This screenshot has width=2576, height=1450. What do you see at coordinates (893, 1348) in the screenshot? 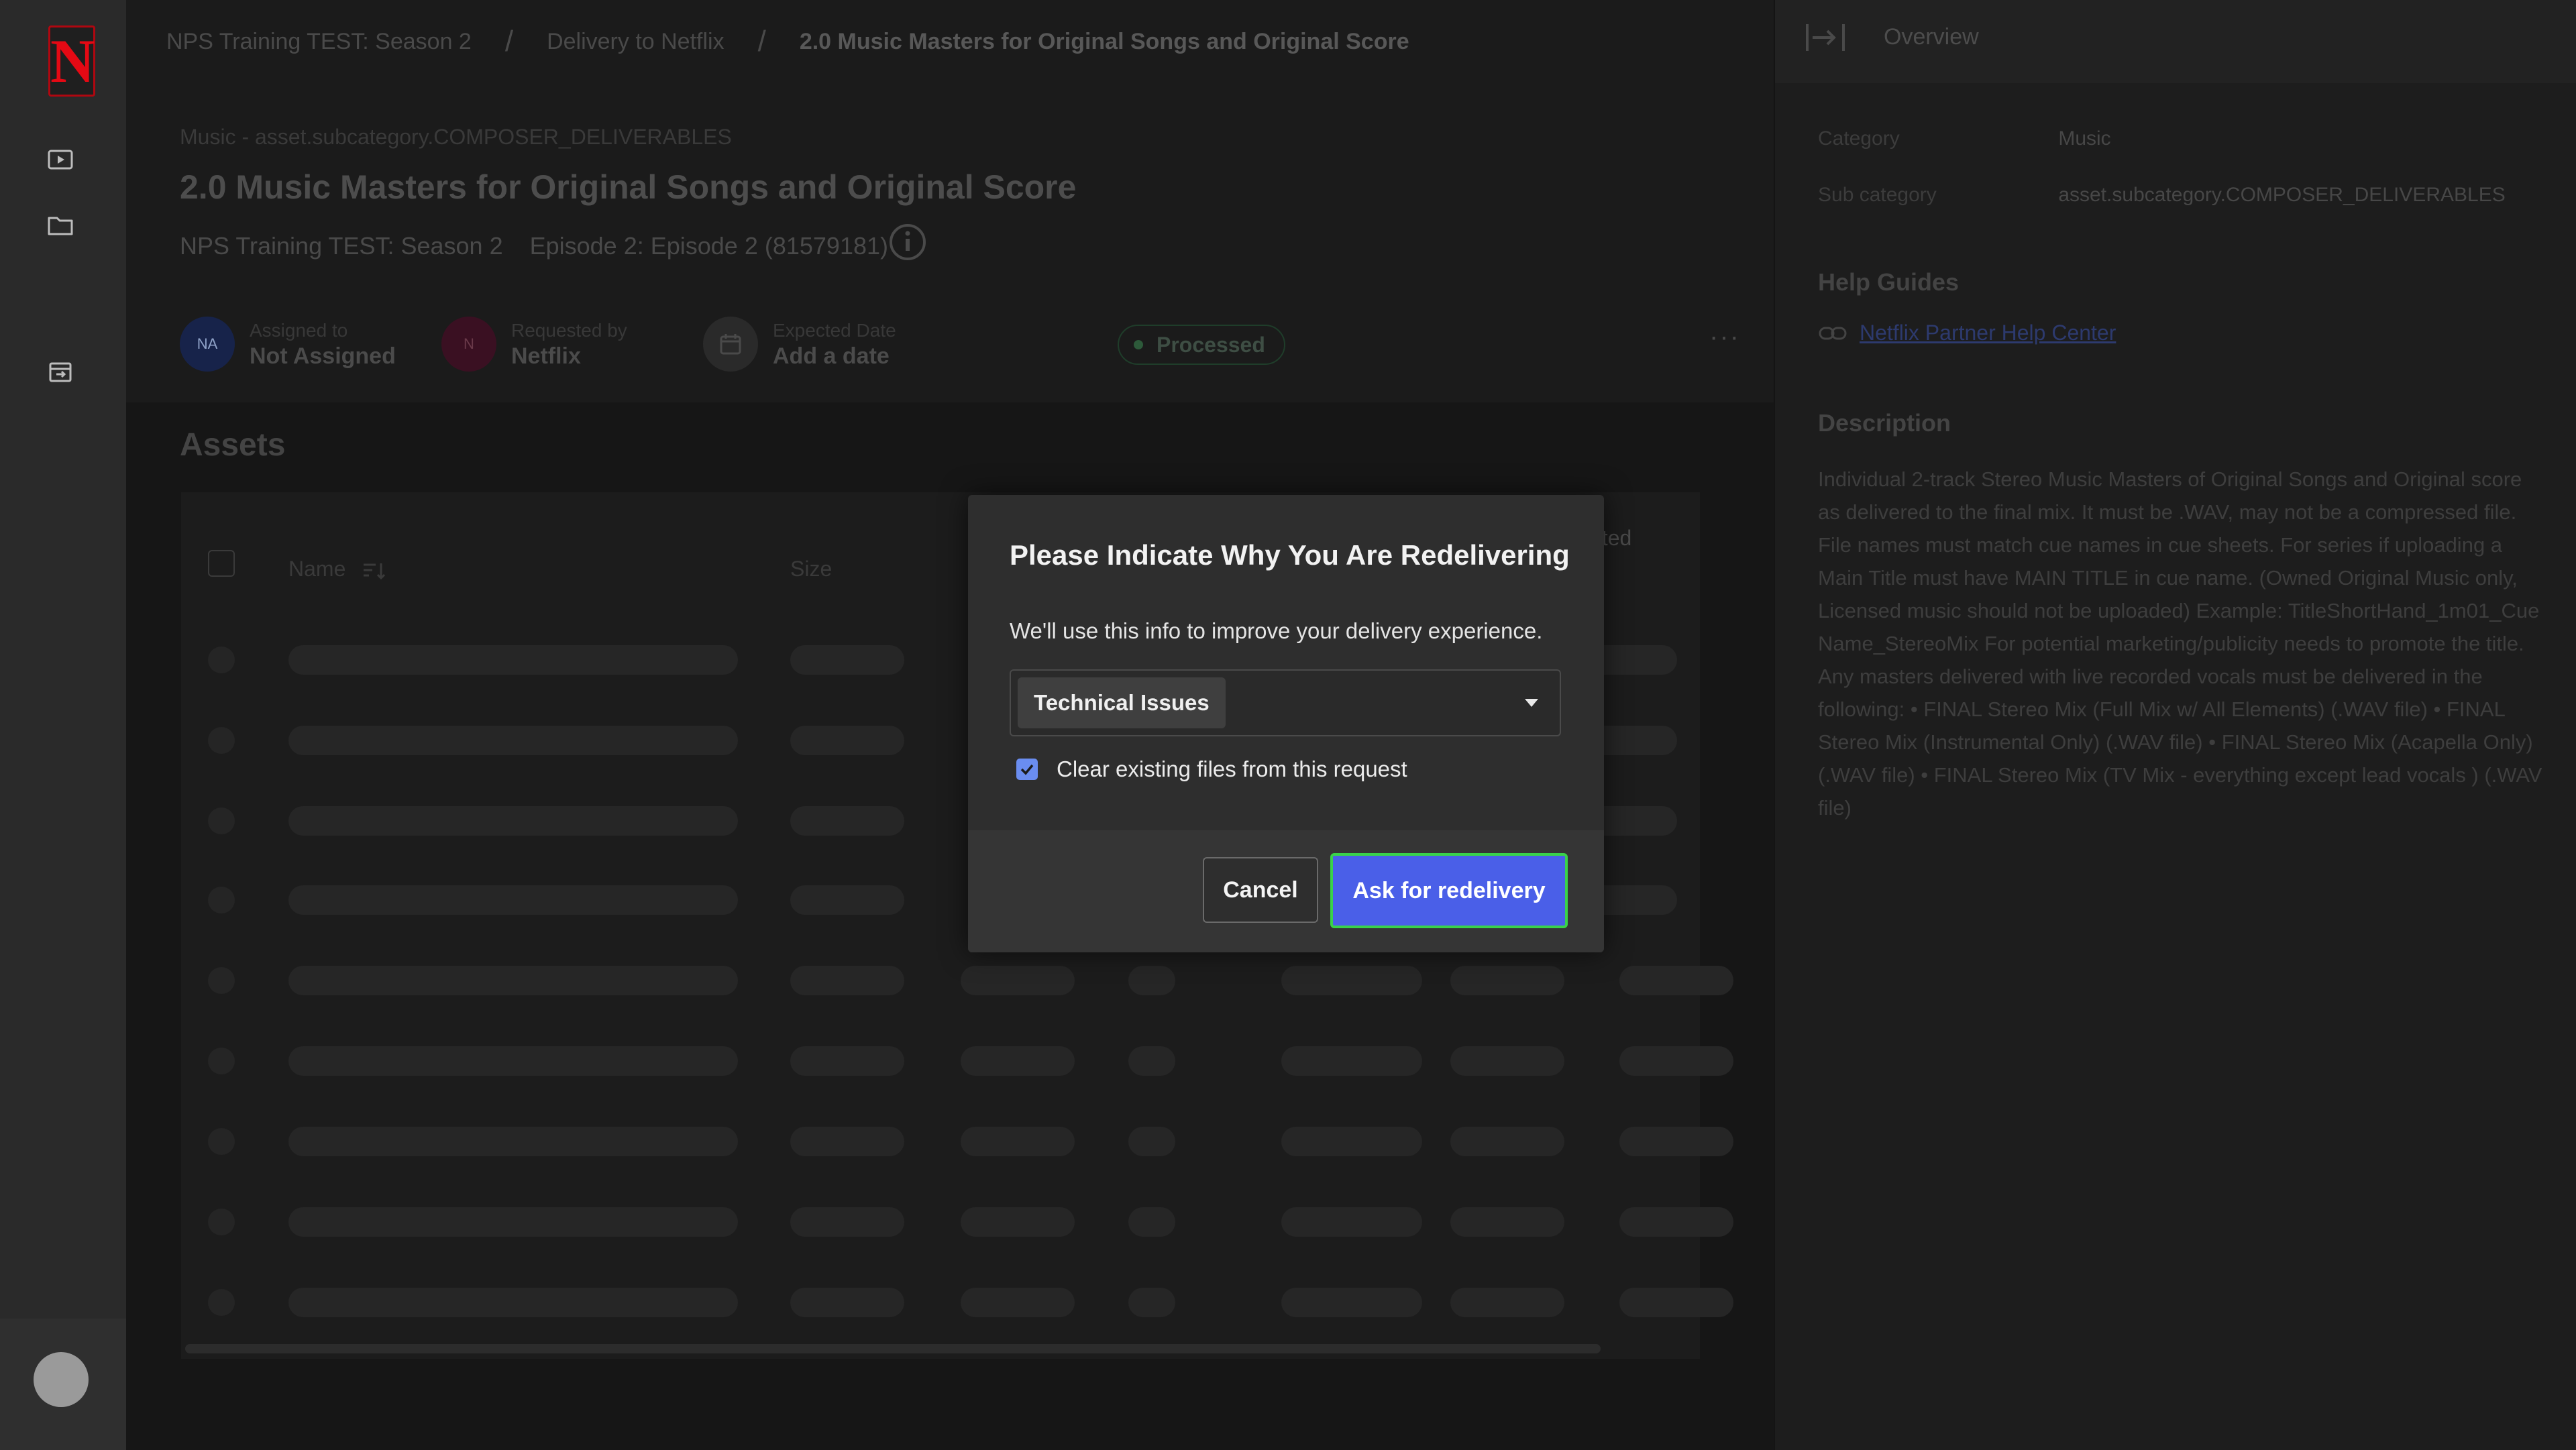
I see `horizontal-scrollbar` at bounding box center [893, 1348].